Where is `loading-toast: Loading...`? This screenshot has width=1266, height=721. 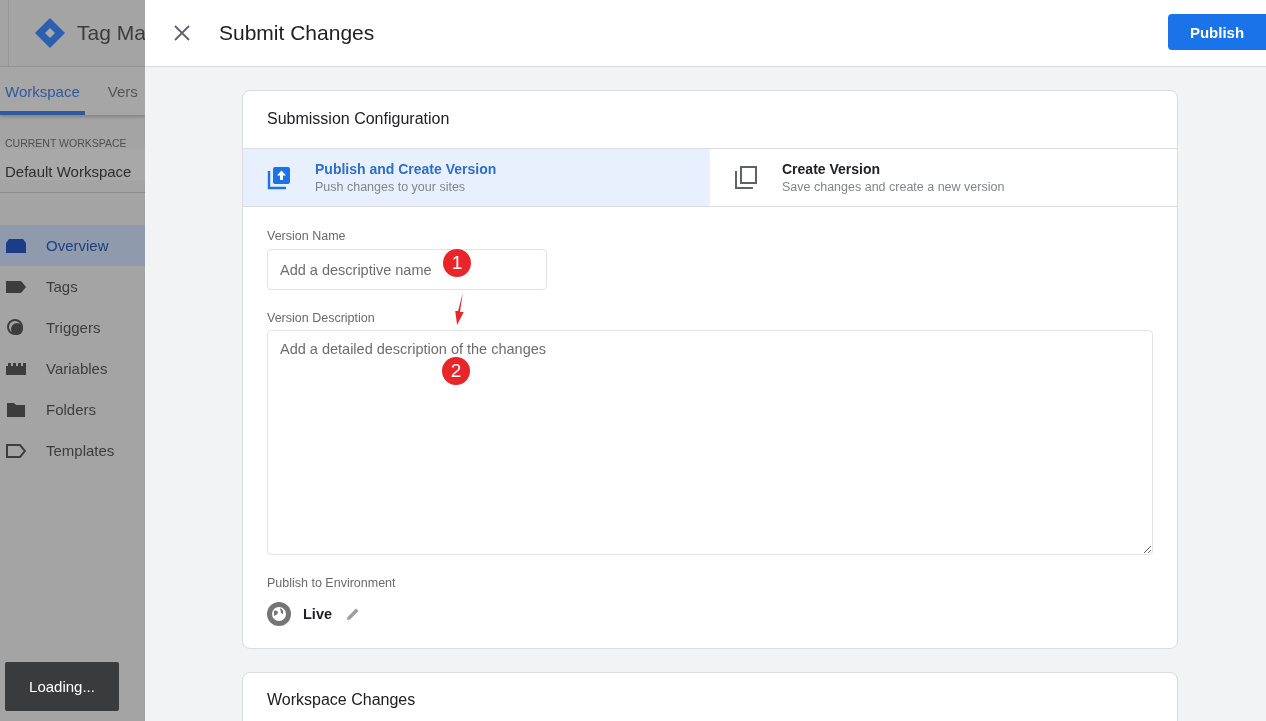
loading-toast: Loading... is located at coordinates (62, 686).